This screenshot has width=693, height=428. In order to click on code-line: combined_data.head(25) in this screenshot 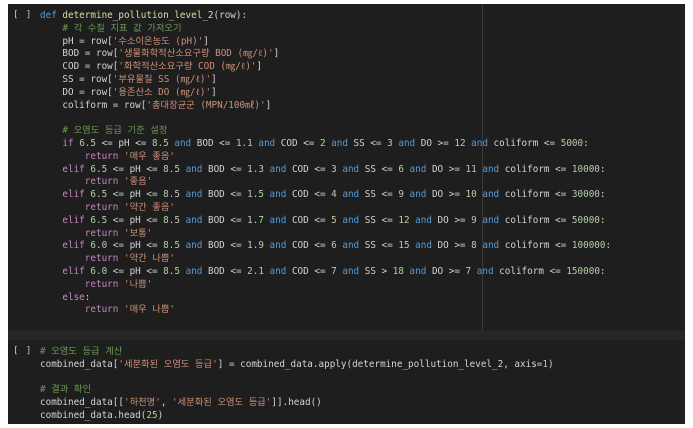, I will do `click(297, 416)`.